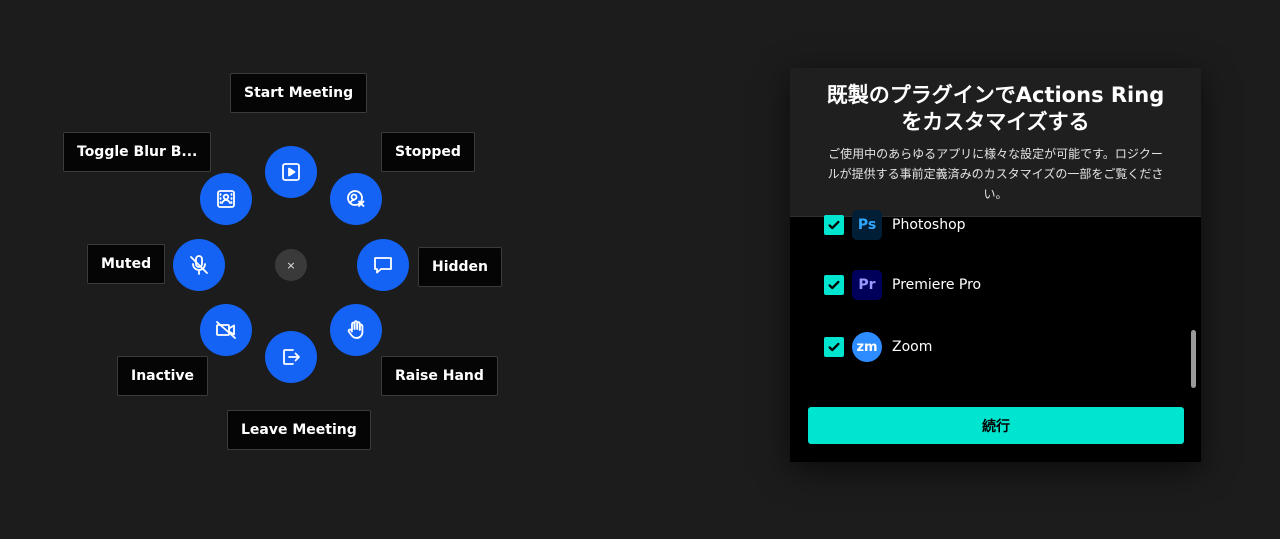 This screenshot has width=1280, height=539. I want to click on raise-hand-button, so click(356, 330).